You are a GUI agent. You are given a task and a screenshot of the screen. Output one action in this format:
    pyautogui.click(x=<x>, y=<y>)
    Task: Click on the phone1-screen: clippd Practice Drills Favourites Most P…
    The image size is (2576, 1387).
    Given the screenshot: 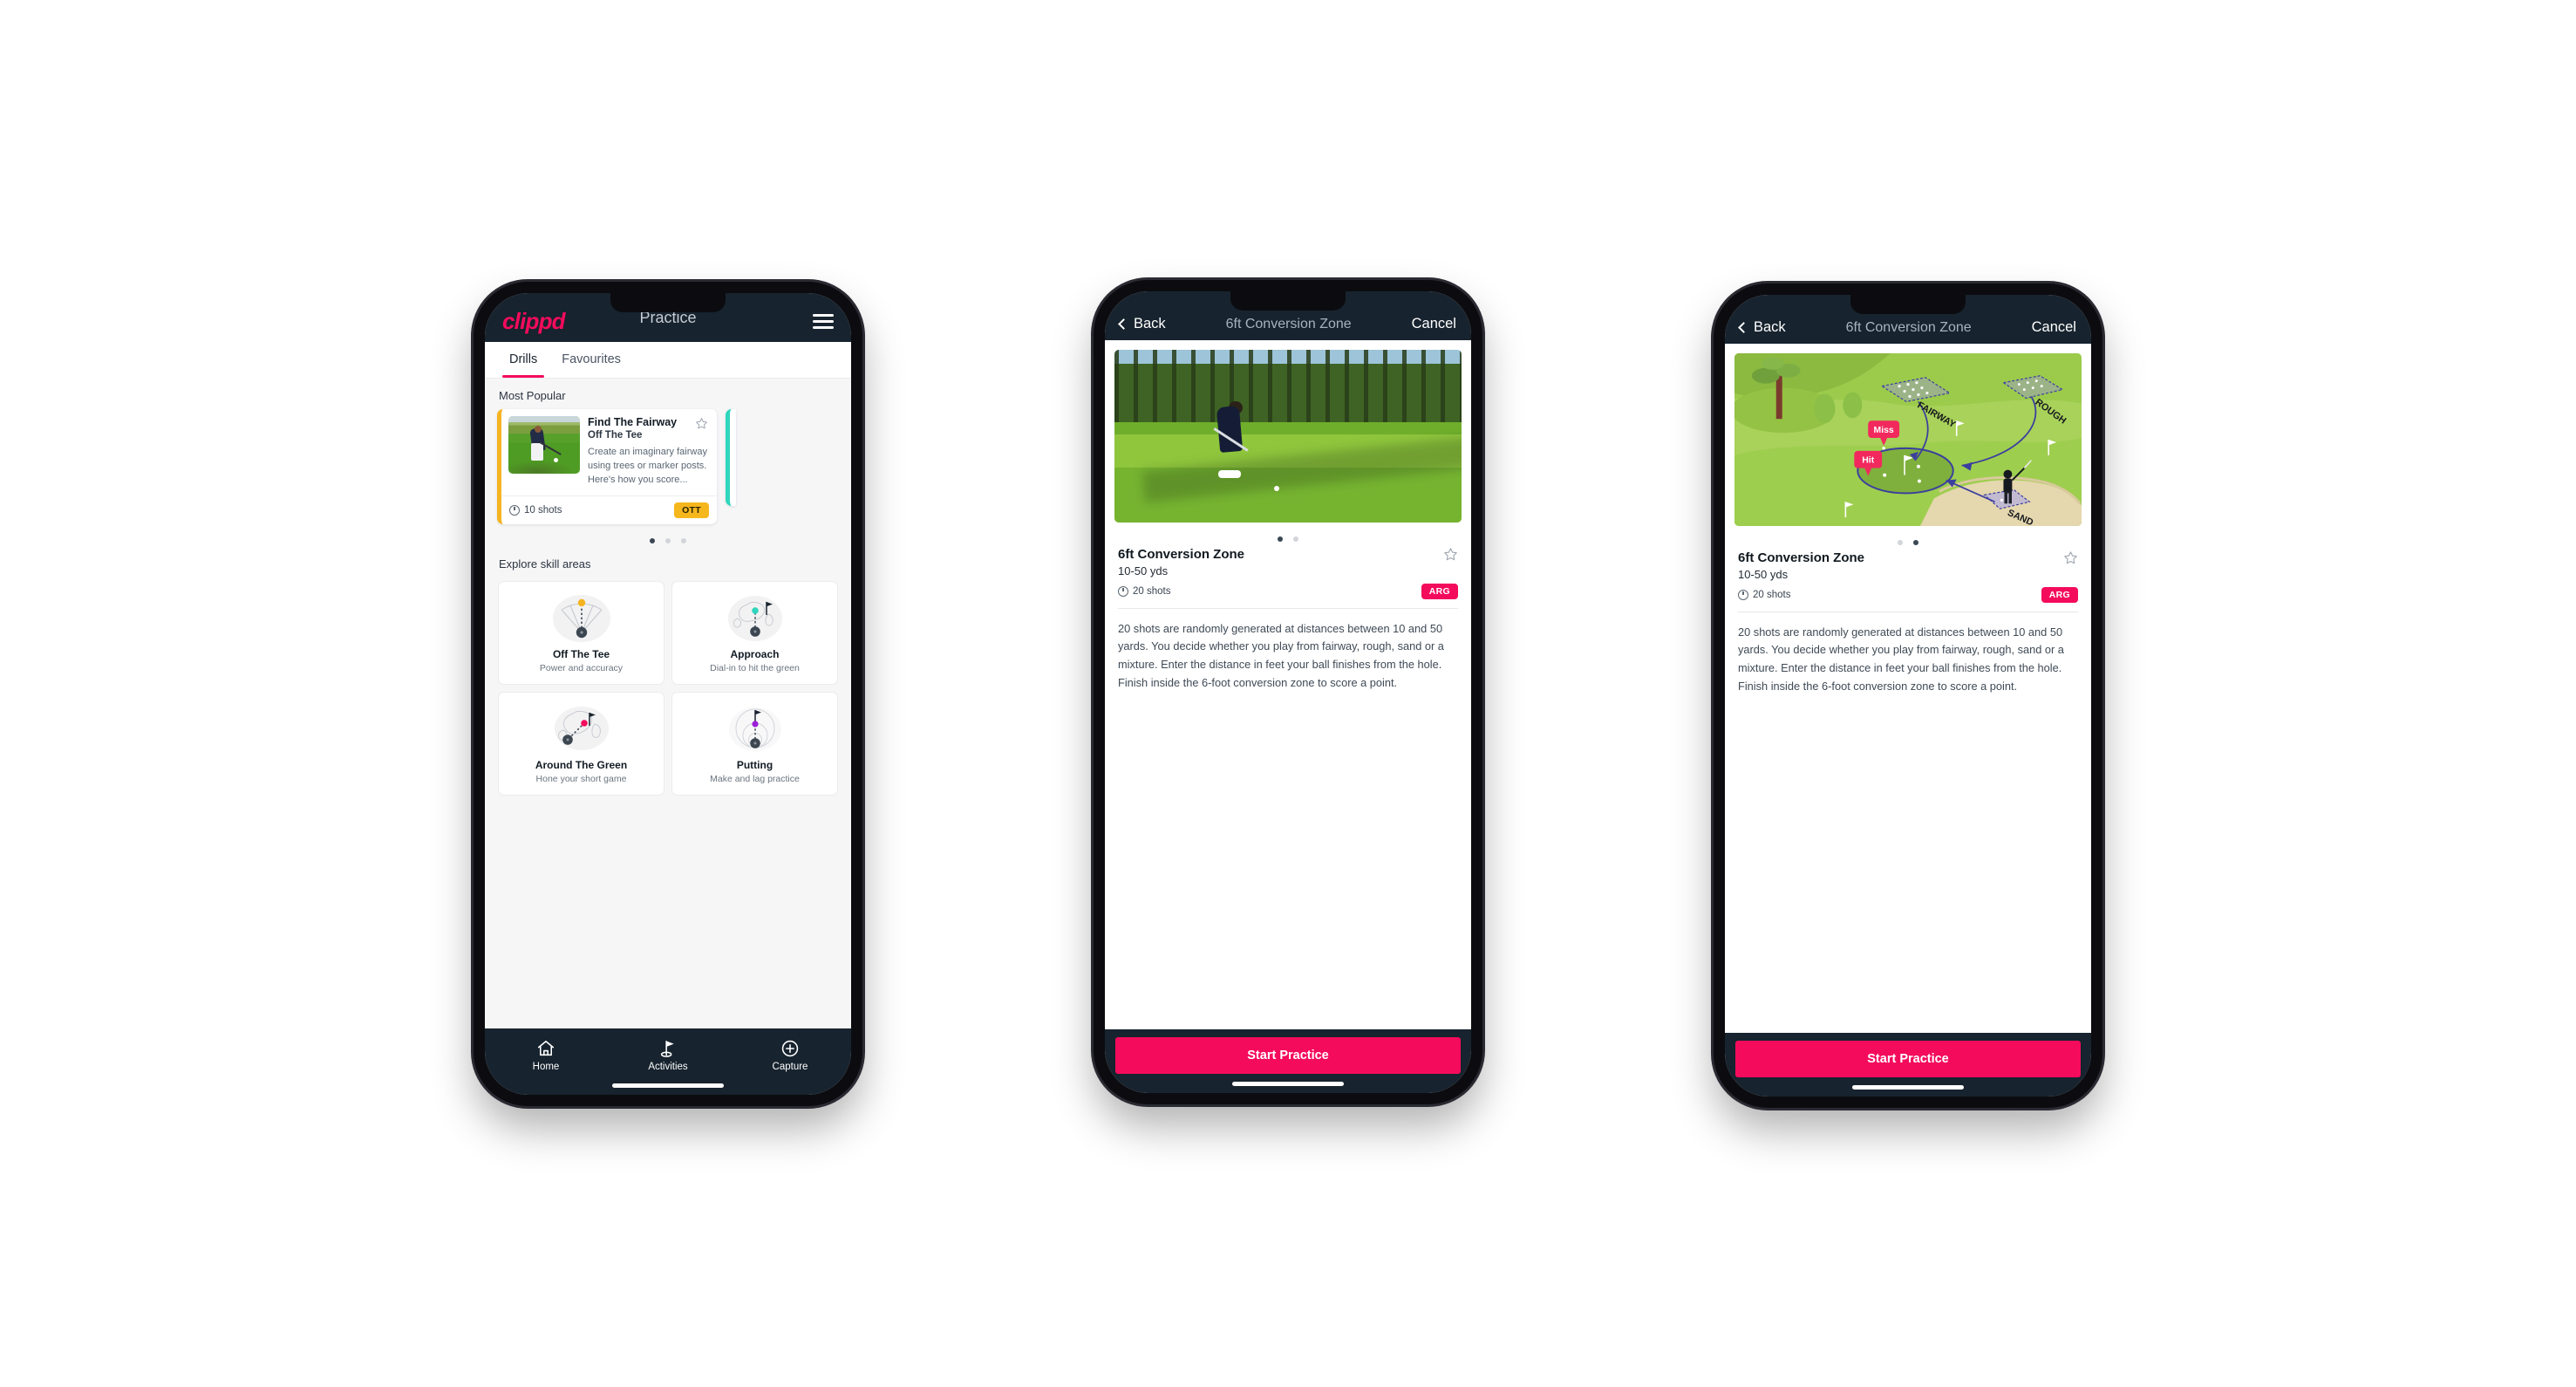 What is the action you would take?
    pyautogui.click(x=668, y=693)
    